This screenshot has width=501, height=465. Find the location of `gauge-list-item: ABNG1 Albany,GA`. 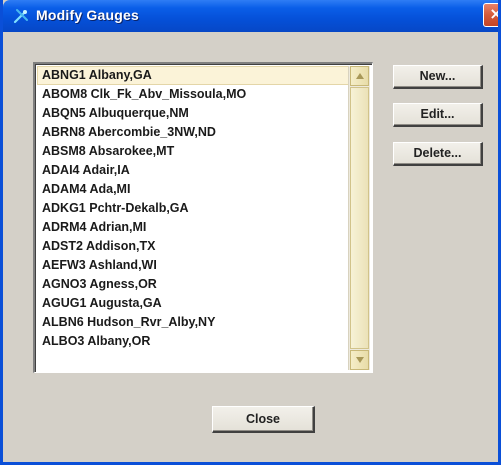

gauge-list-item: ABNG1 Albany,GA is located at coordinates (193, 75).